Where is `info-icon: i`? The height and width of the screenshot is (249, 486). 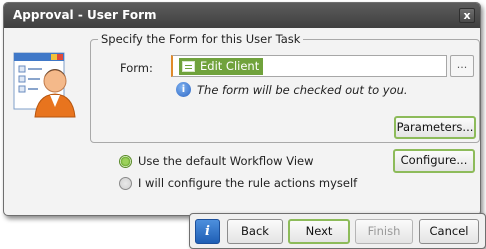
info-icon: i is located at coordinates (183, 89).